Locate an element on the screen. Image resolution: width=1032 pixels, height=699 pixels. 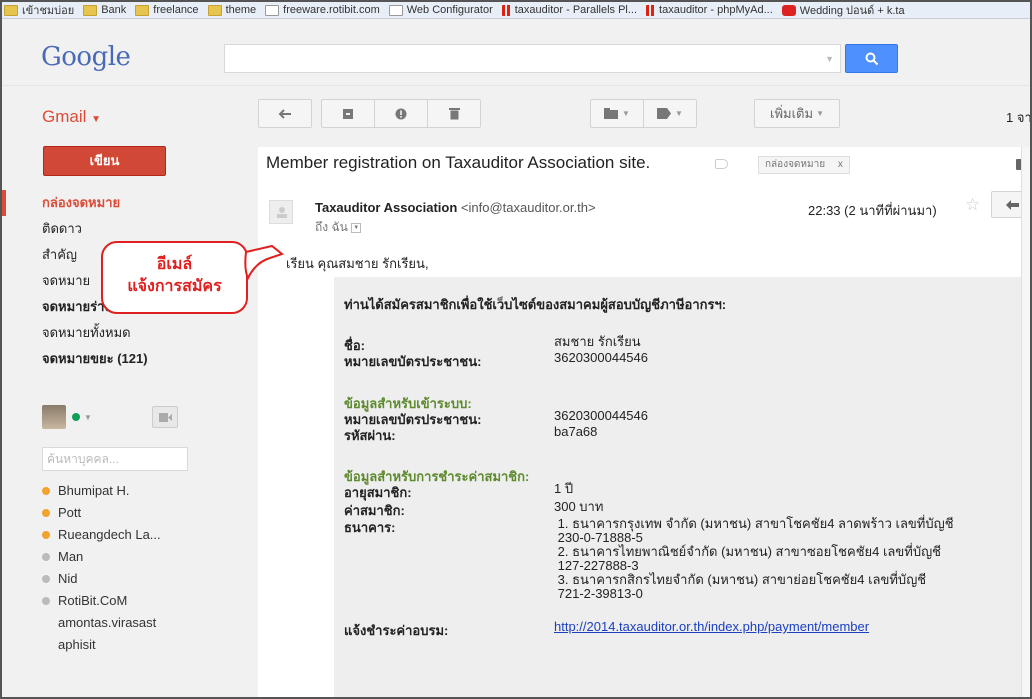
back-button is located at coordinates (285, 113).